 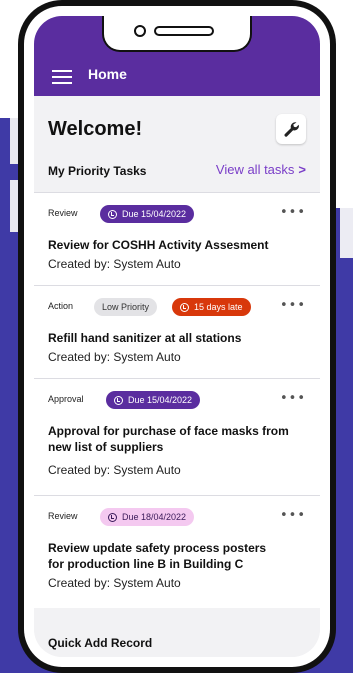 I want to click on background-stripe, so click(x=346, y=233).